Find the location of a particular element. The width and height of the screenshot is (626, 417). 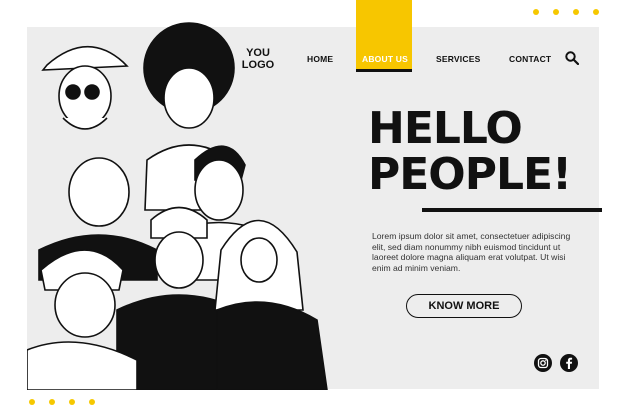

search-icon is located at coordinates (572, 58).